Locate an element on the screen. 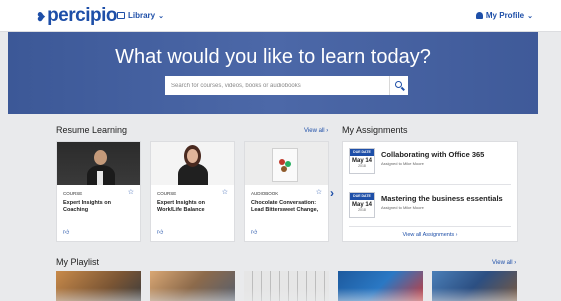 This screenshot has width=561, height=301. logo-mark-icon: ❥ is located at coordinates (41, 17).